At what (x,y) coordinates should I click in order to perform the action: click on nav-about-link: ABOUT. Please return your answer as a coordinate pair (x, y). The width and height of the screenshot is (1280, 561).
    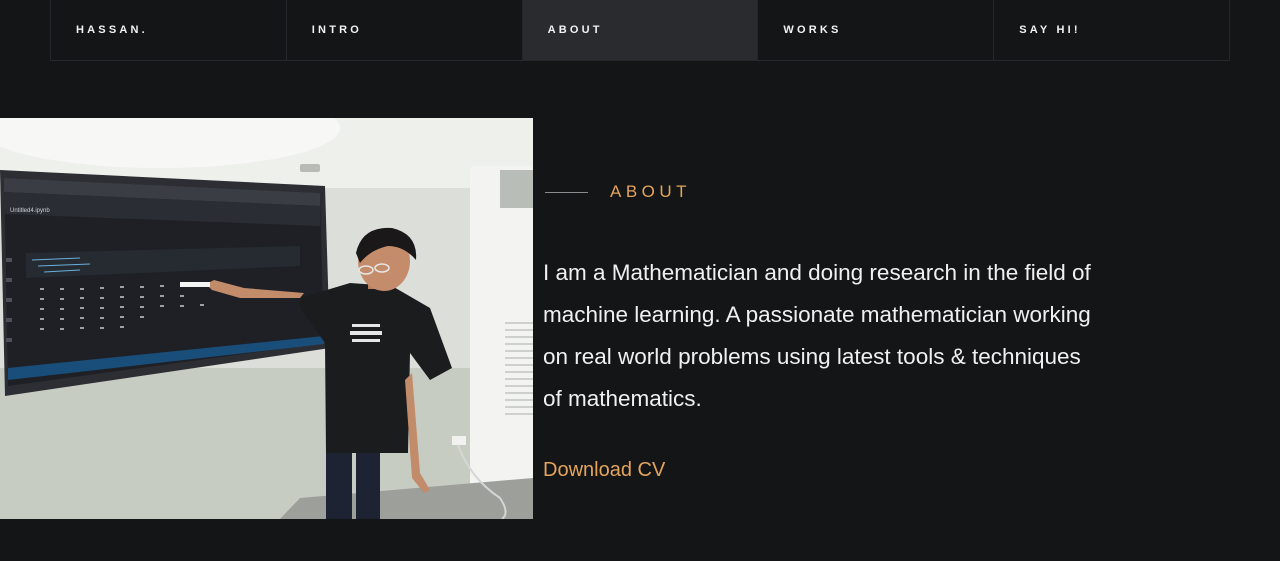
    Looking at the image, I should click on (640, 30).